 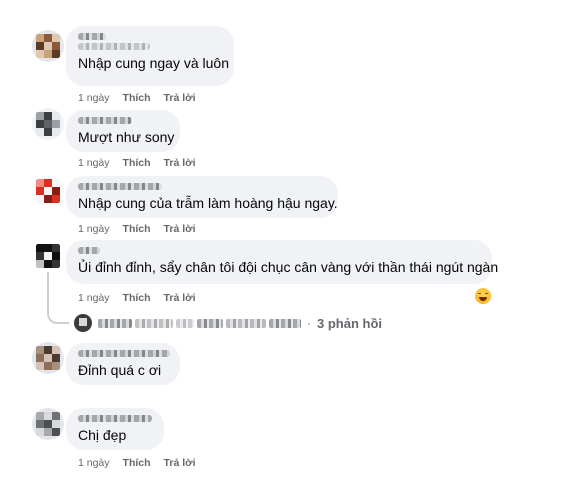 I want to click on view-replies-link: · 3 phản hồi, so click(x=228, y=323).